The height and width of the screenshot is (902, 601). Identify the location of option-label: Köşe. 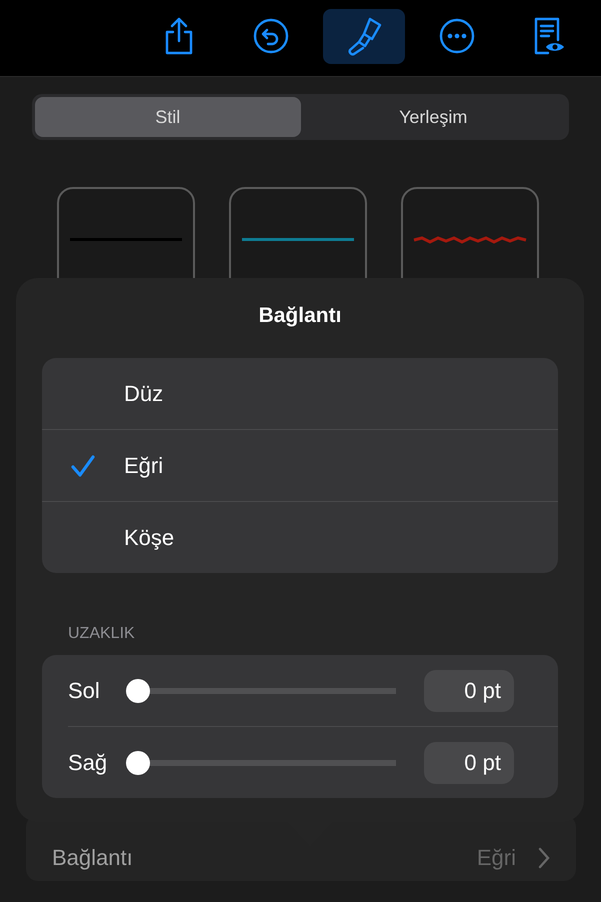
(149, 537).